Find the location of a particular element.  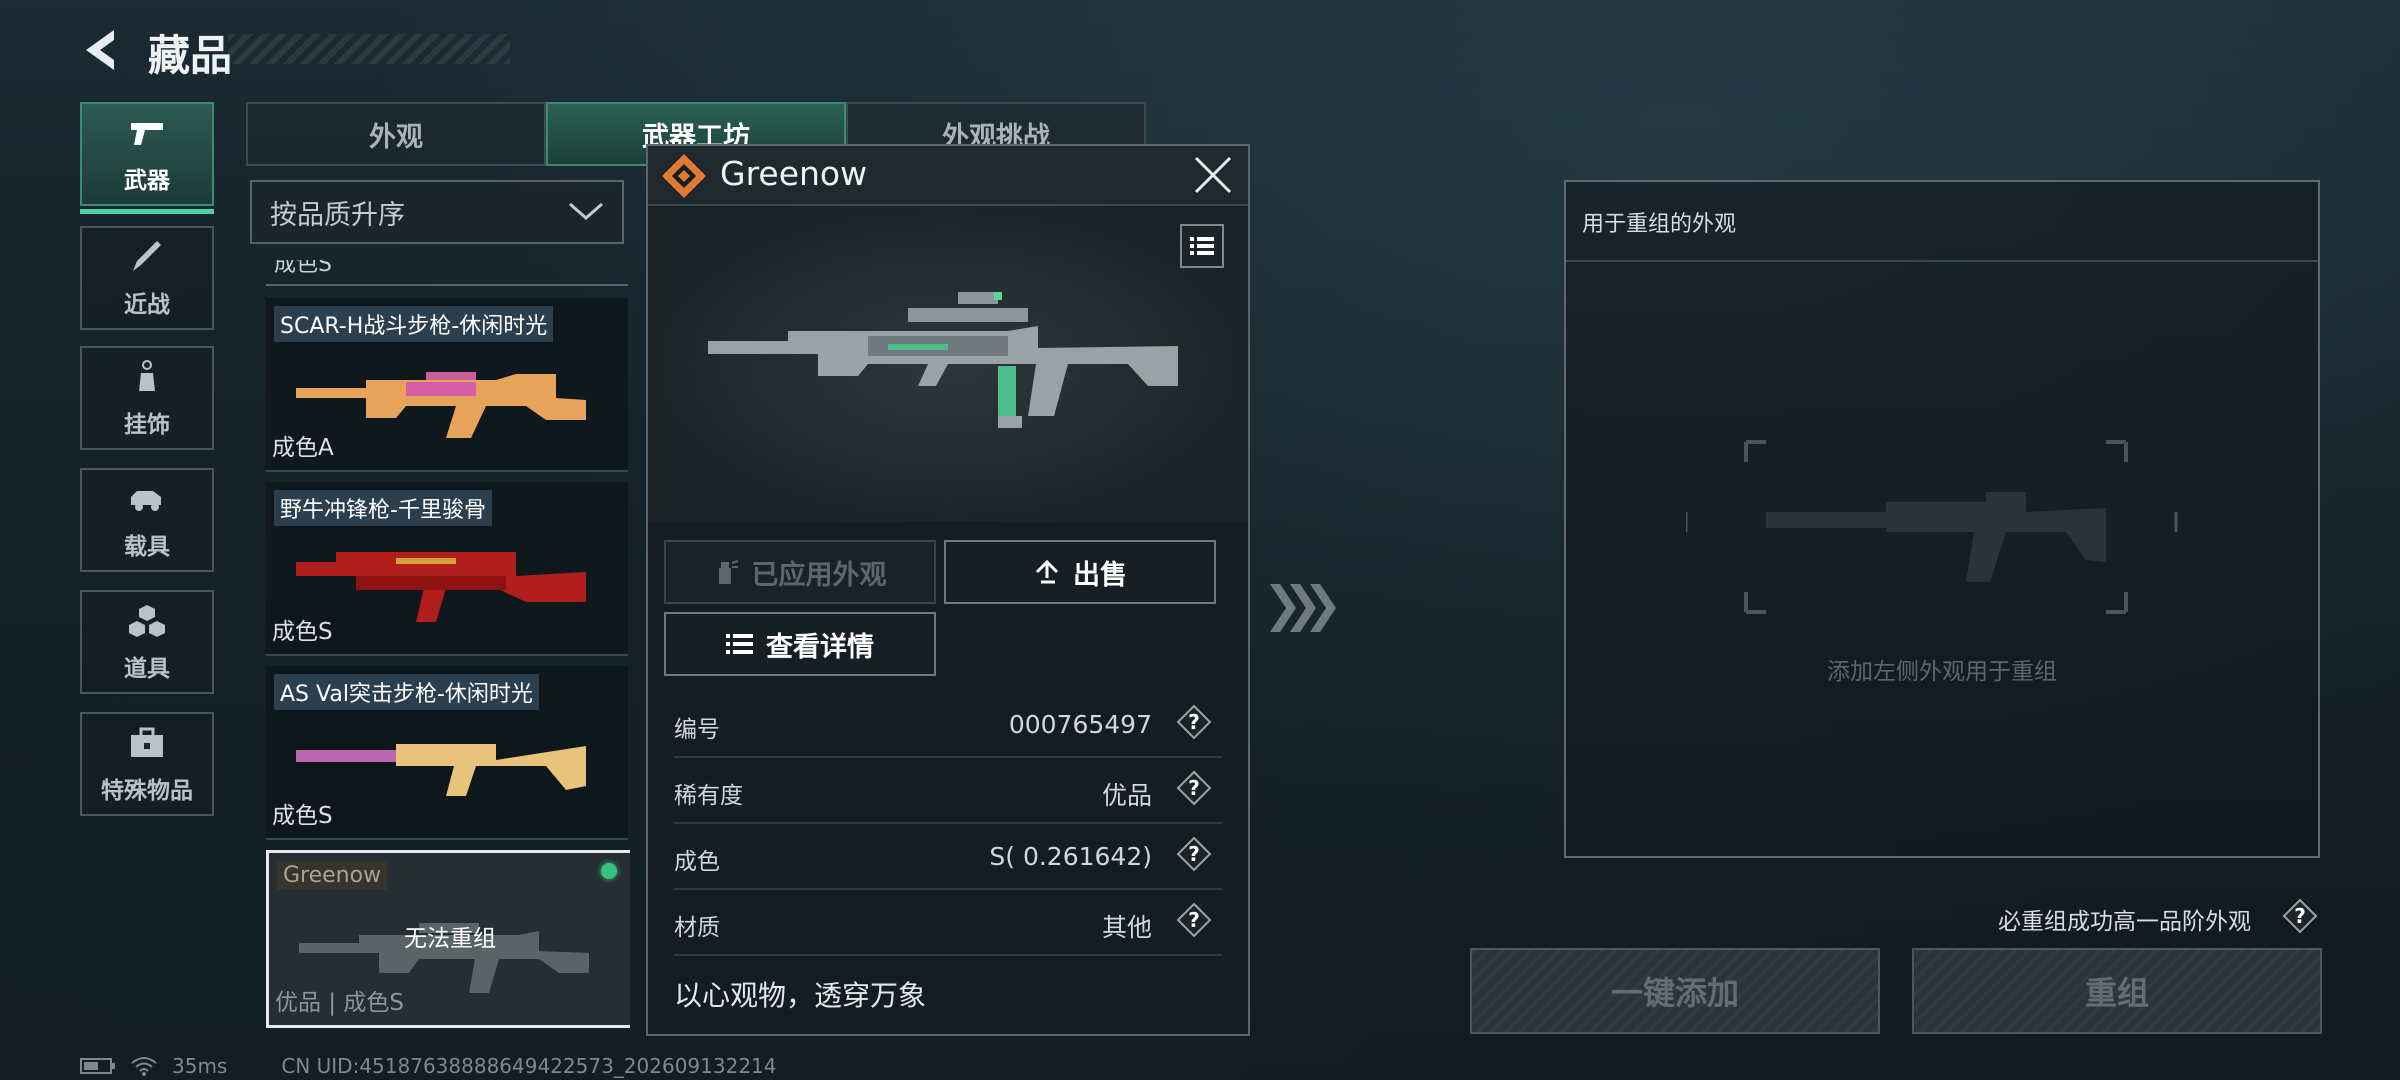

scar-rifle-image is located at coordinates (441, 405).